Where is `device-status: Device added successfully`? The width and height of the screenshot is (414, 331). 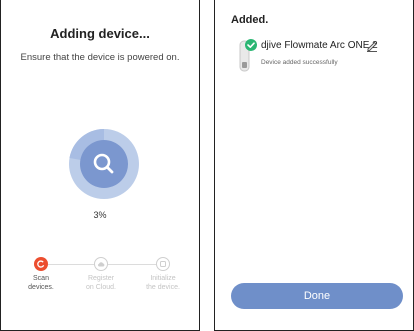
device-status: Device added successfully is located at coordinates (299, 62).